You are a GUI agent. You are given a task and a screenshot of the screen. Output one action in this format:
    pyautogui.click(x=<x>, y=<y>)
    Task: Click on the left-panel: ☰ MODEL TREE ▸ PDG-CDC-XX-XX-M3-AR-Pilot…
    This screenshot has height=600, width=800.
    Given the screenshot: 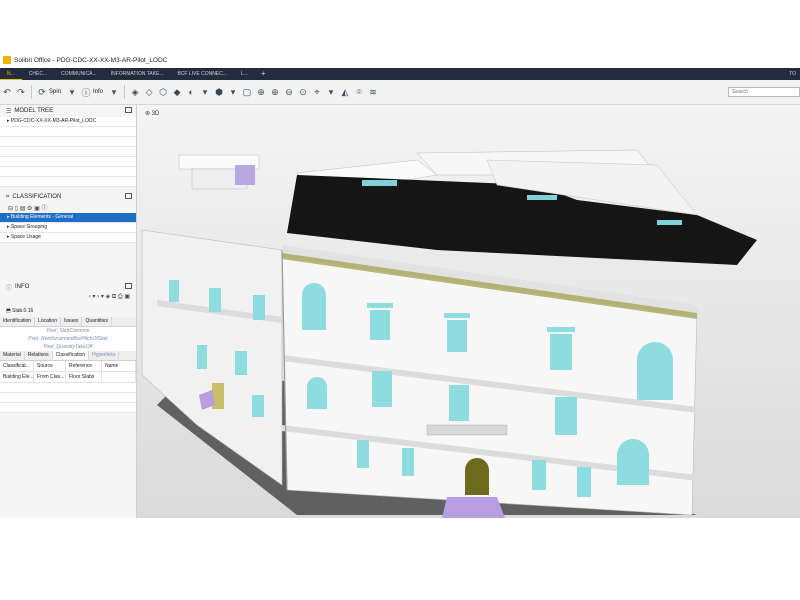 What is the action you would take?
    pyautogui.click(x=68, y=311)
    